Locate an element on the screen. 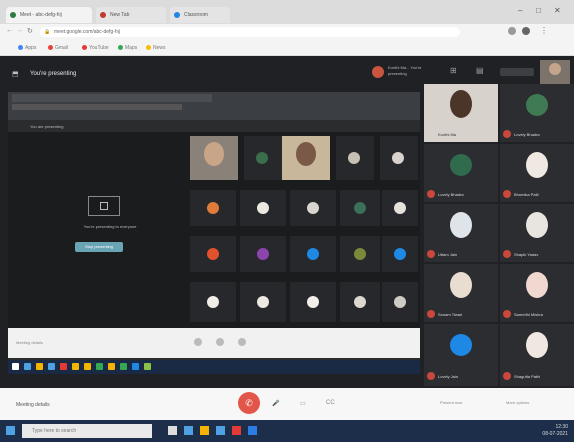 The height and width of the screenshot is (442, 574). back-icon: ← is located at coordinates (9, 30).